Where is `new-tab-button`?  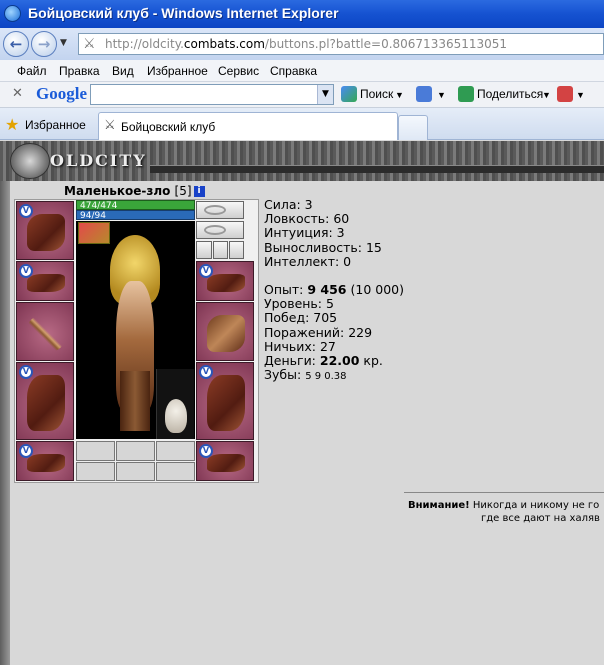
new-tab-button is located at coordinates (413, 127).